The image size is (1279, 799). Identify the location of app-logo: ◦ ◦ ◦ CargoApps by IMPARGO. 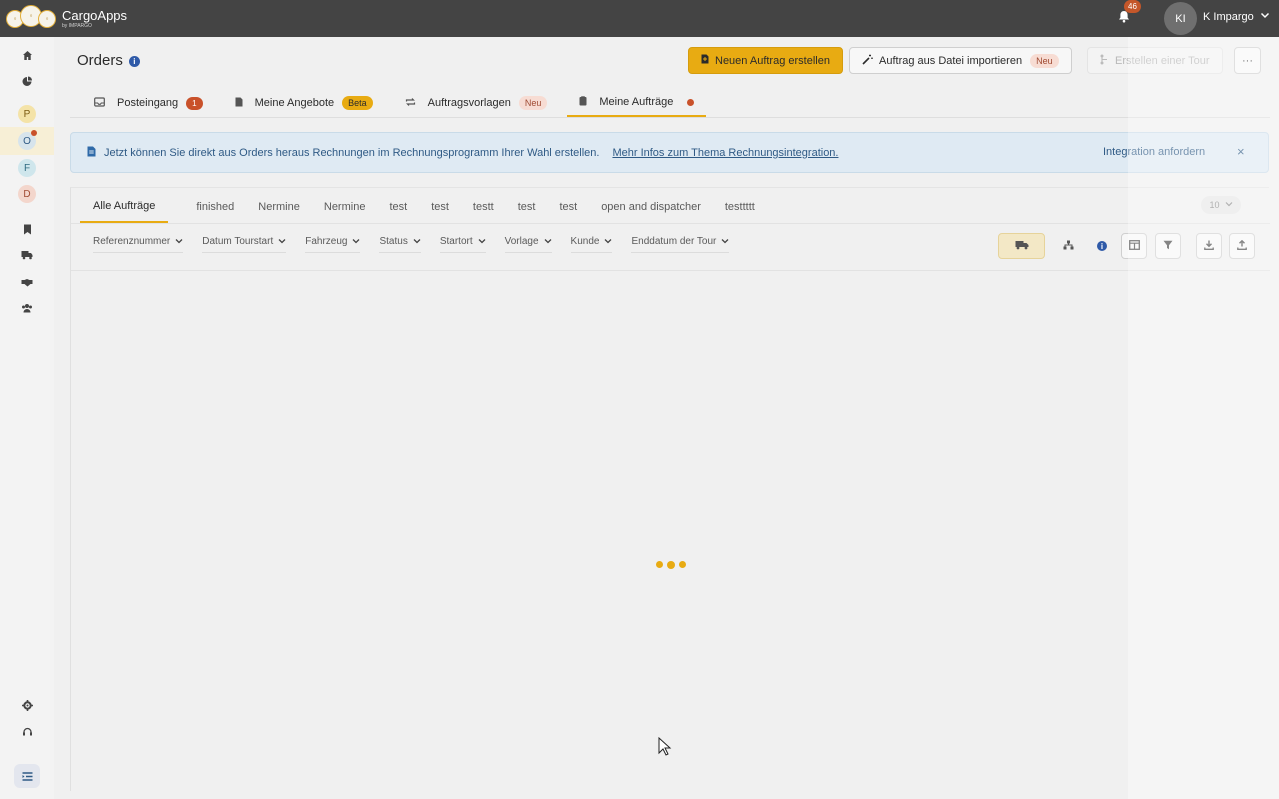
(67, 16).